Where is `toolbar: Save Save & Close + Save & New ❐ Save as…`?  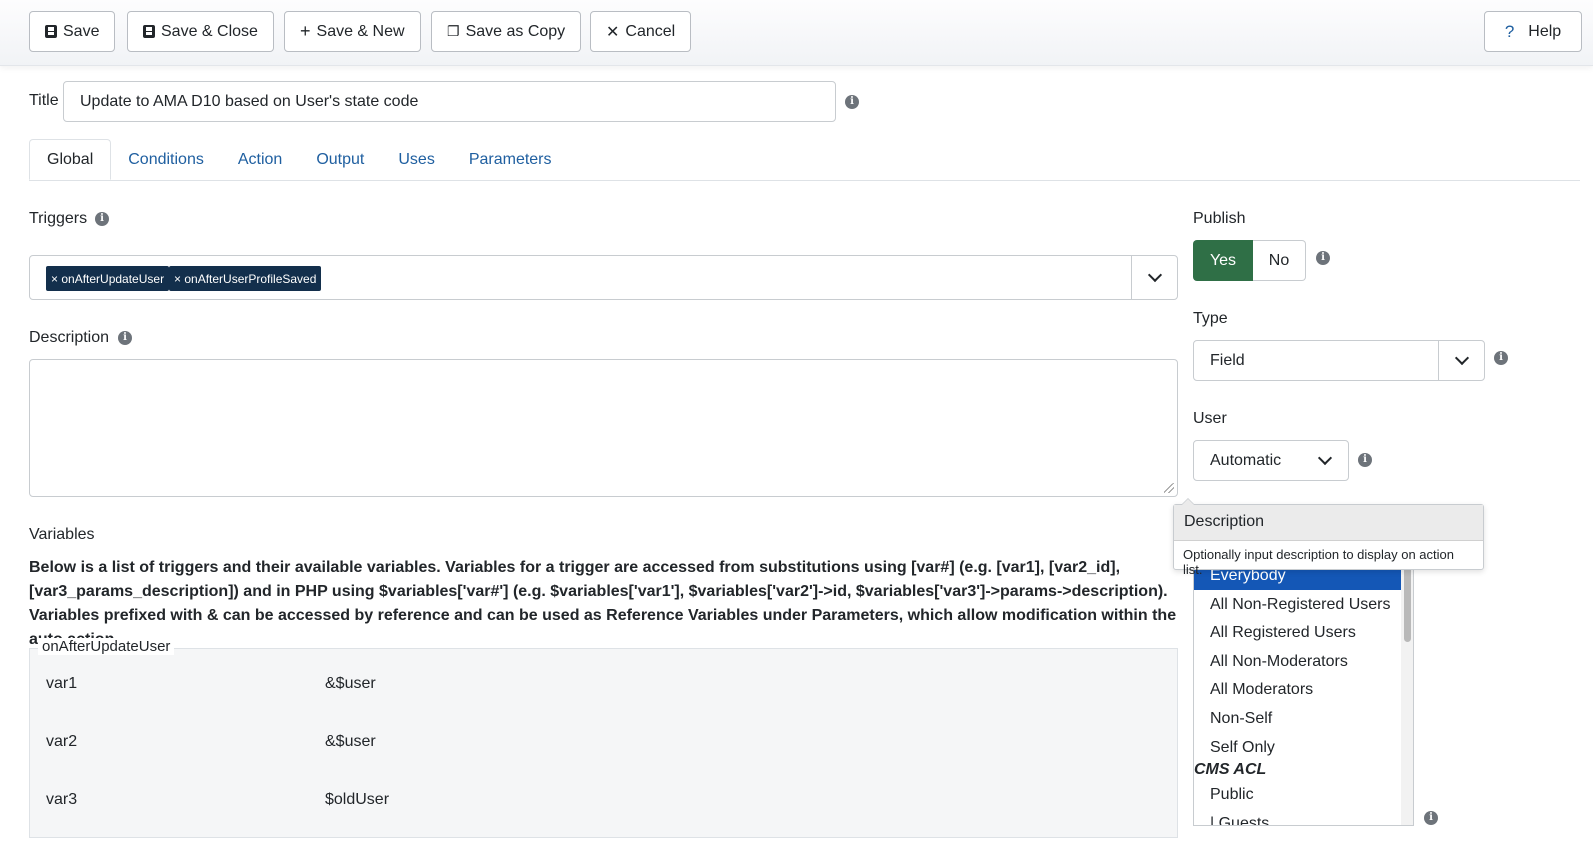 toolbar: Save Save & Close + Save & New ❐ Save as… is located at coordinates (796, 33).